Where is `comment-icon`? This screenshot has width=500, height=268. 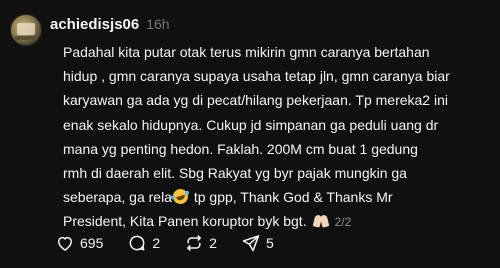 comment-icon is located at coordinates (137, 243).